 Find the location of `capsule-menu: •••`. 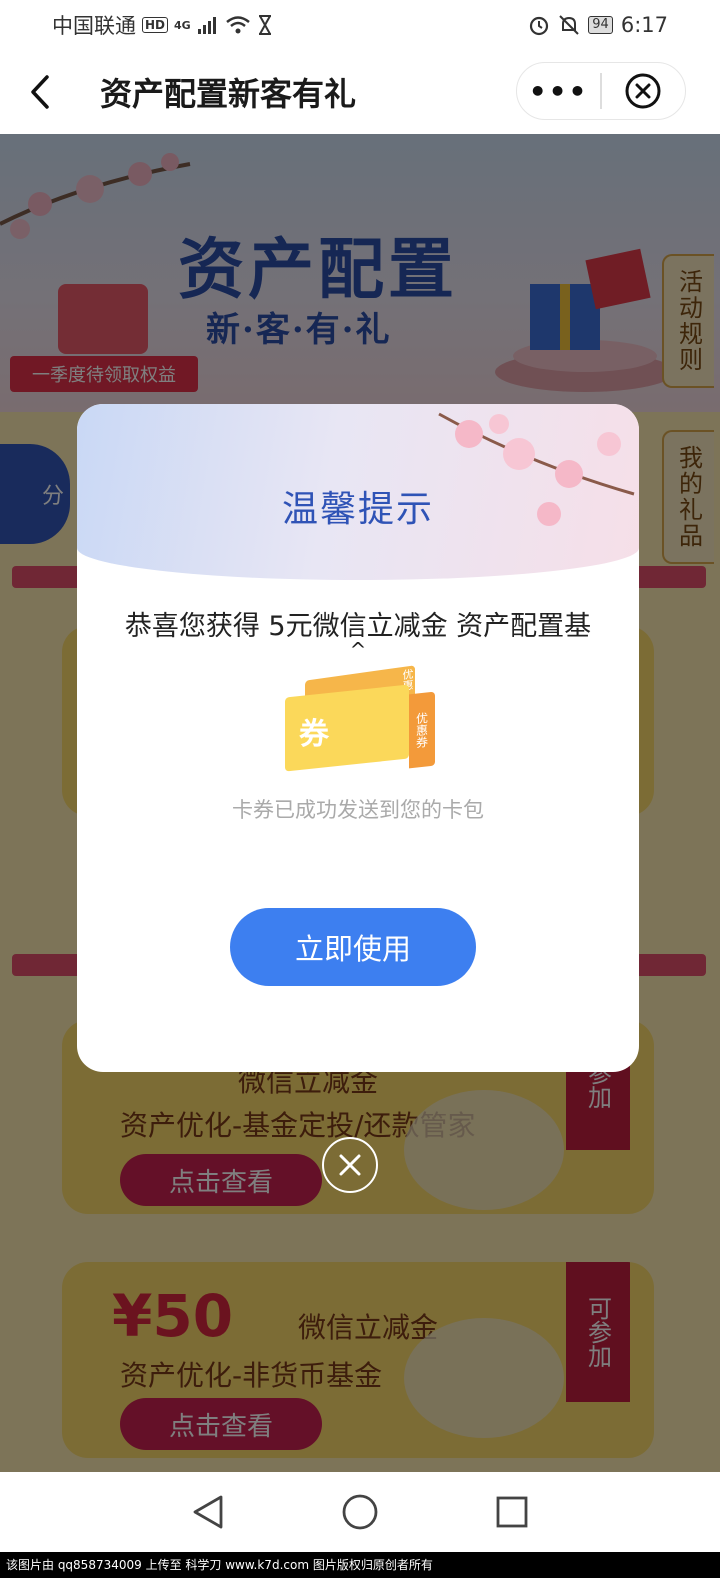

capsule-menu: ••• is located at coordinates (601, 91).